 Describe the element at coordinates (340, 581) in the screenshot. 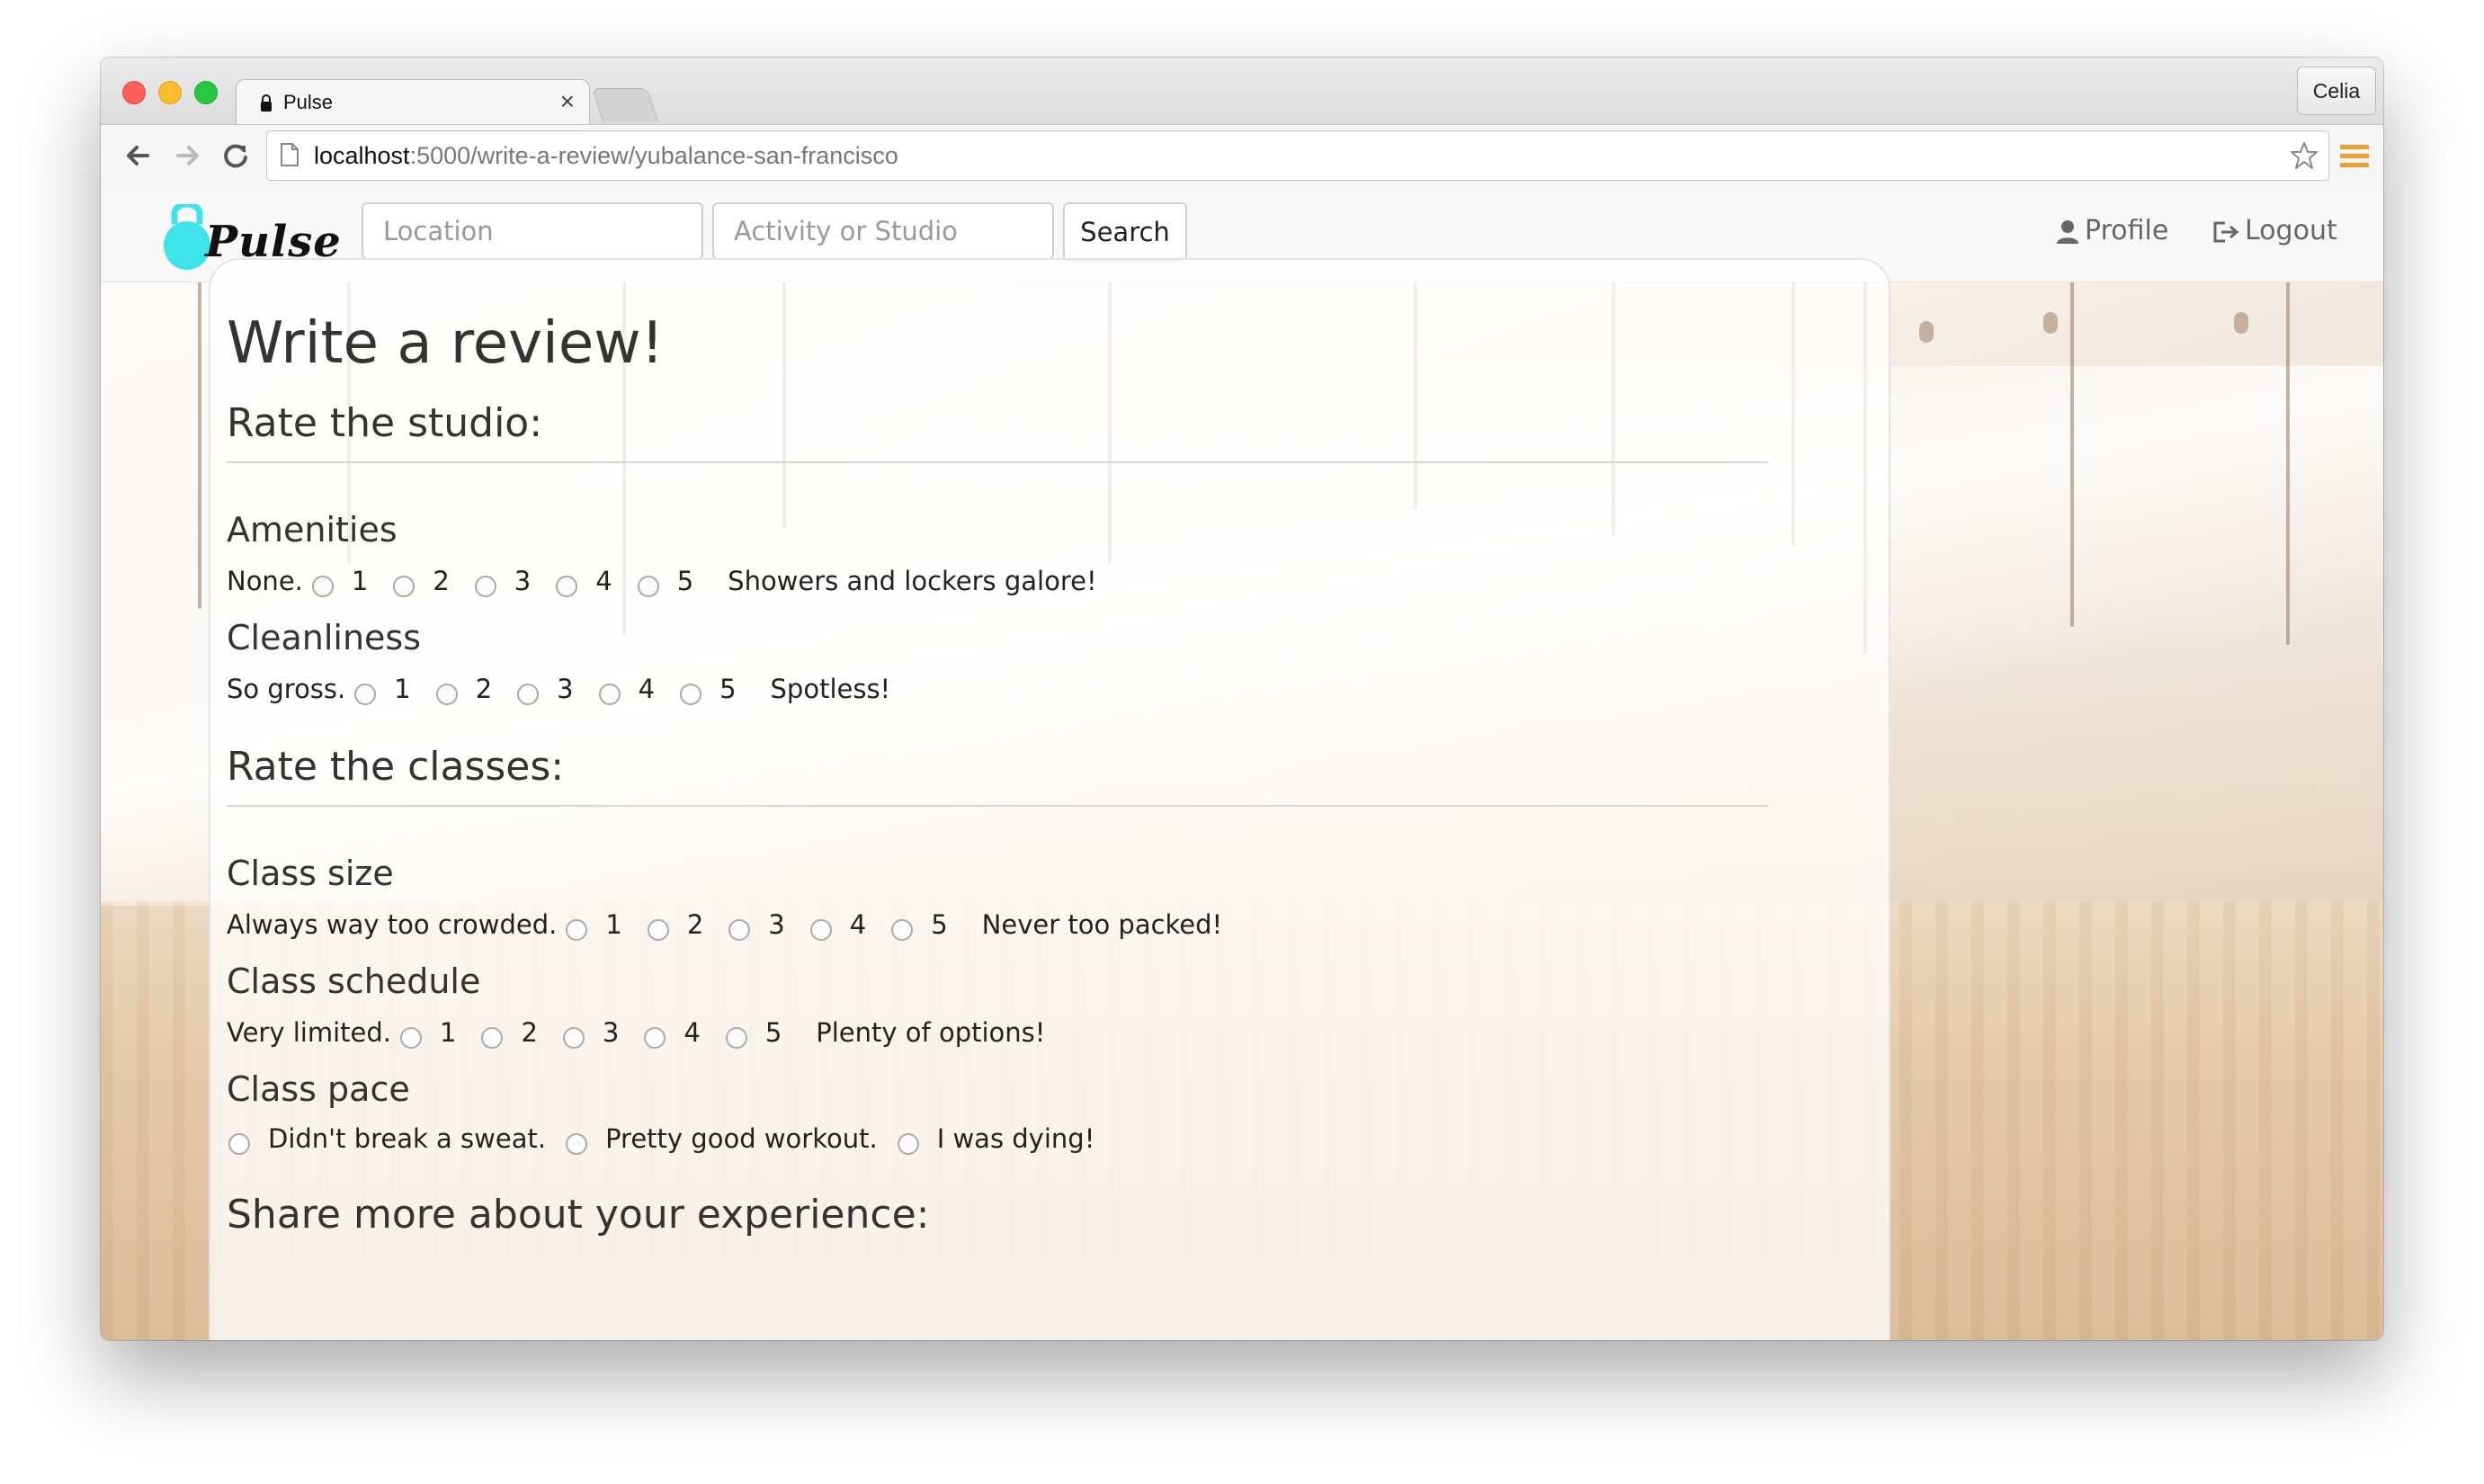

I see `amenities-option-1: 1` at that location.